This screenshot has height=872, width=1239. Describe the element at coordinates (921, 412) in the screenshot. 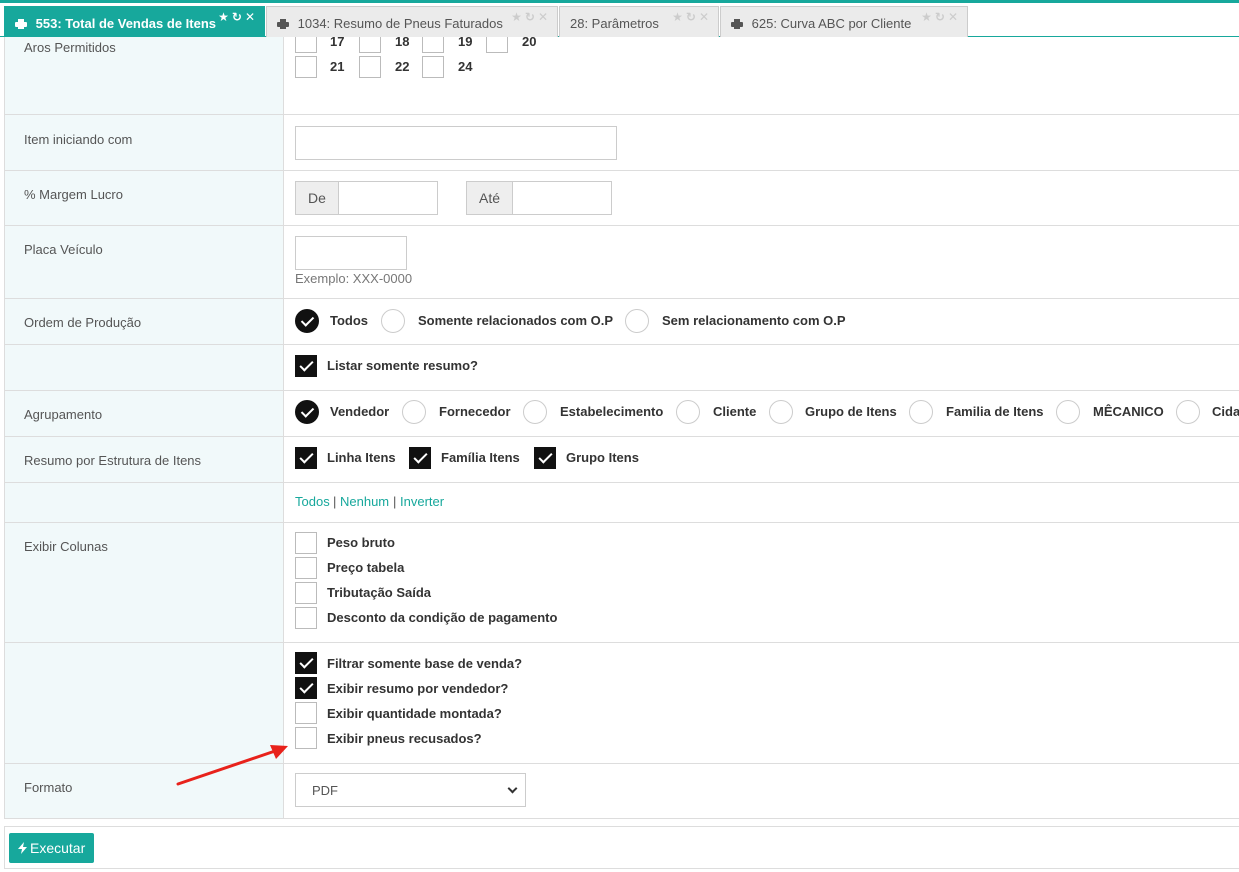

I see `agrup-familia-radio` at that location.